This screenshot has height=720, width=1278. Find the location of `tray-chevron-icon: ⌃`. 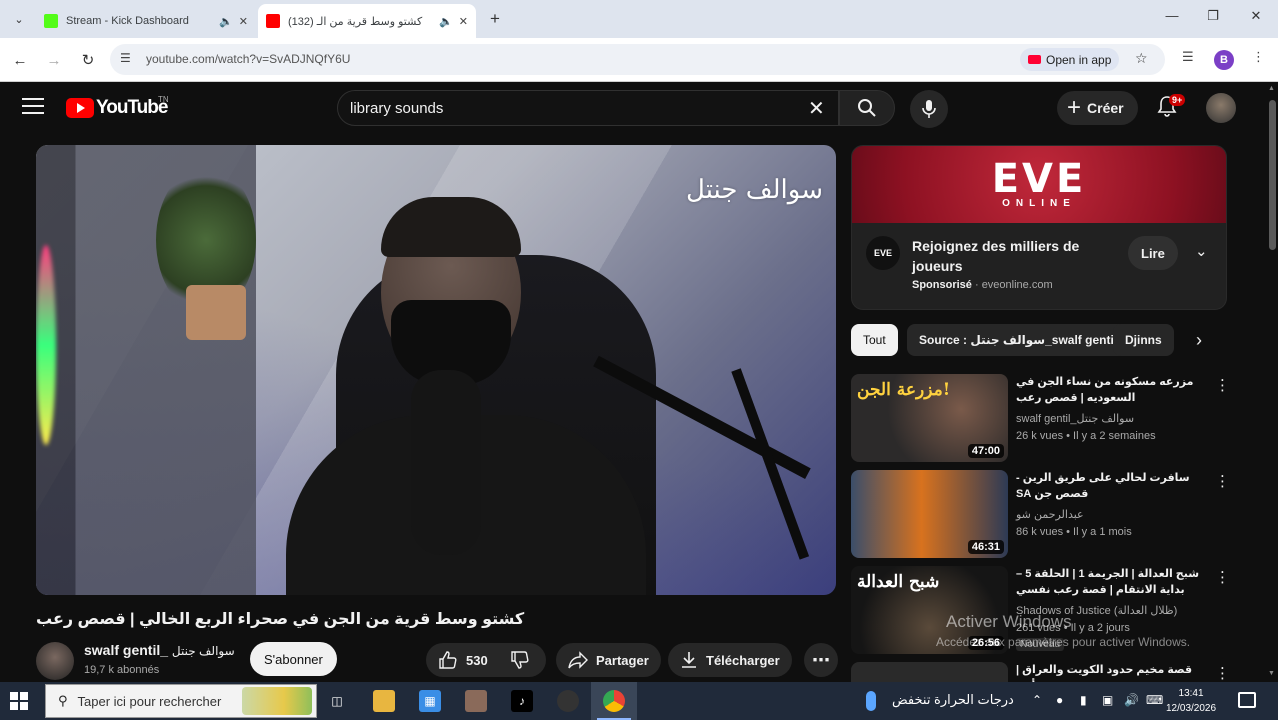

tray-chevron-icon: ⌃ is located at coordinates (1037, 700).